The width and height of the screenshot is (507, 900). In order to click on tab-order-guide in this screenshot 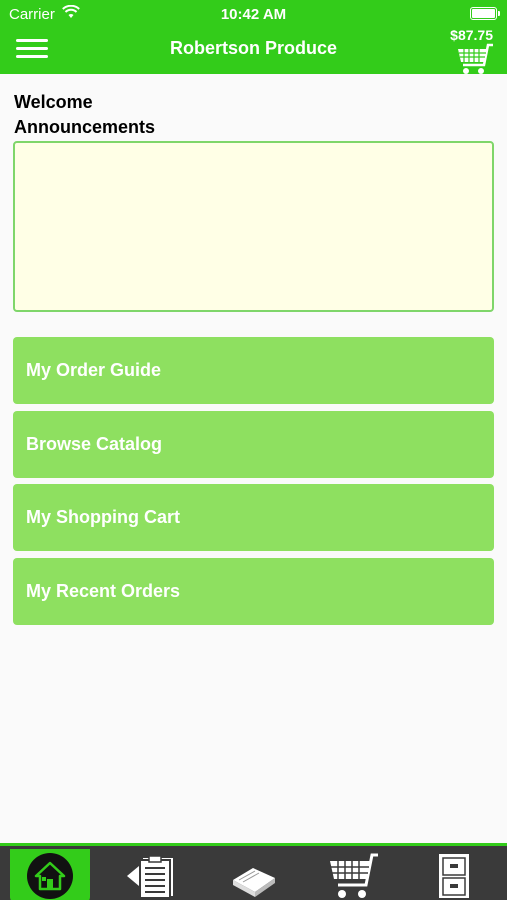, I will do `click(152, 874)`.